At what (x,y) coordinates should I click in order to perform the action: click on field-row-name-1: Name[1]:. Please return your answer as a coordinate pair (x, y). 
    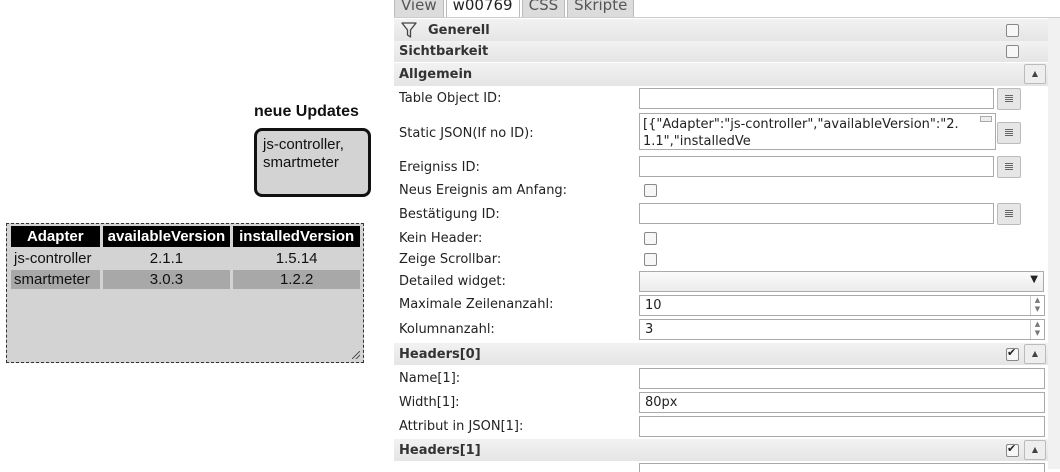
    Looking at the image, I should click on (727, 378).